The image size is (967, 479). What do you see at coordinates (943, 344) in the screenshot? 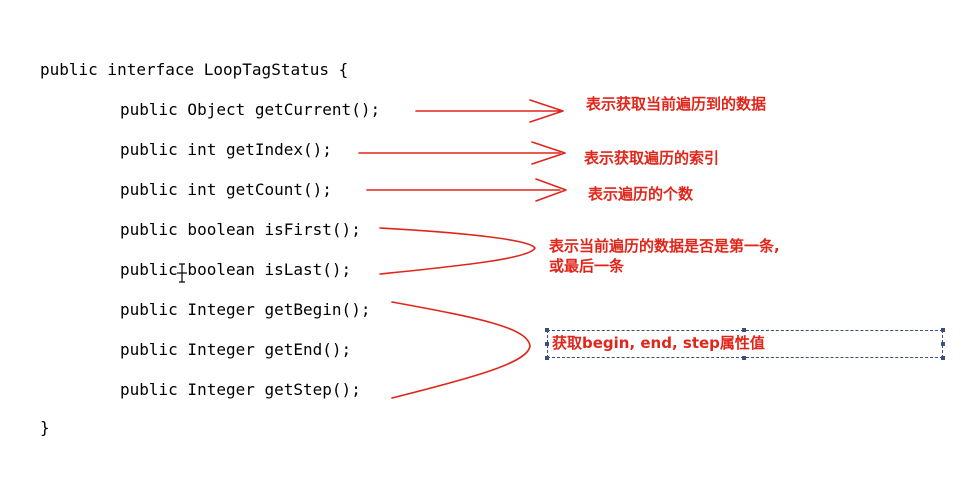
I see `resize-handle-middle-right` at bounding box center [943, 344].